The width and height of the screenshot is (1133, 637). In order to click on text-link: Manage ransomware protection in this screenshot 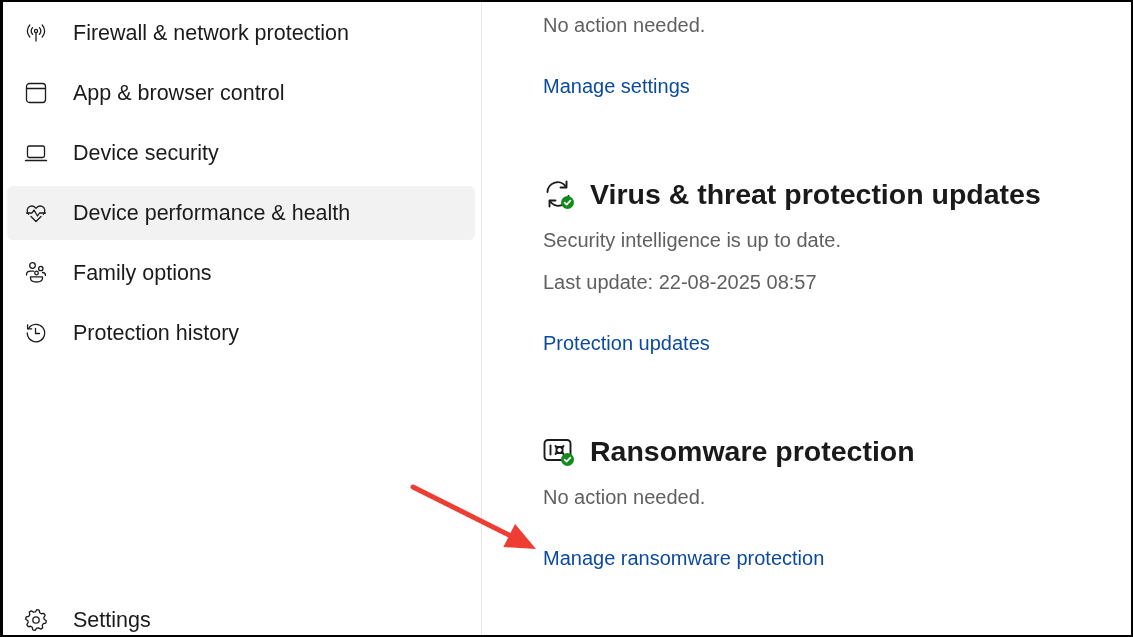, I will do `click(684, 558)`.